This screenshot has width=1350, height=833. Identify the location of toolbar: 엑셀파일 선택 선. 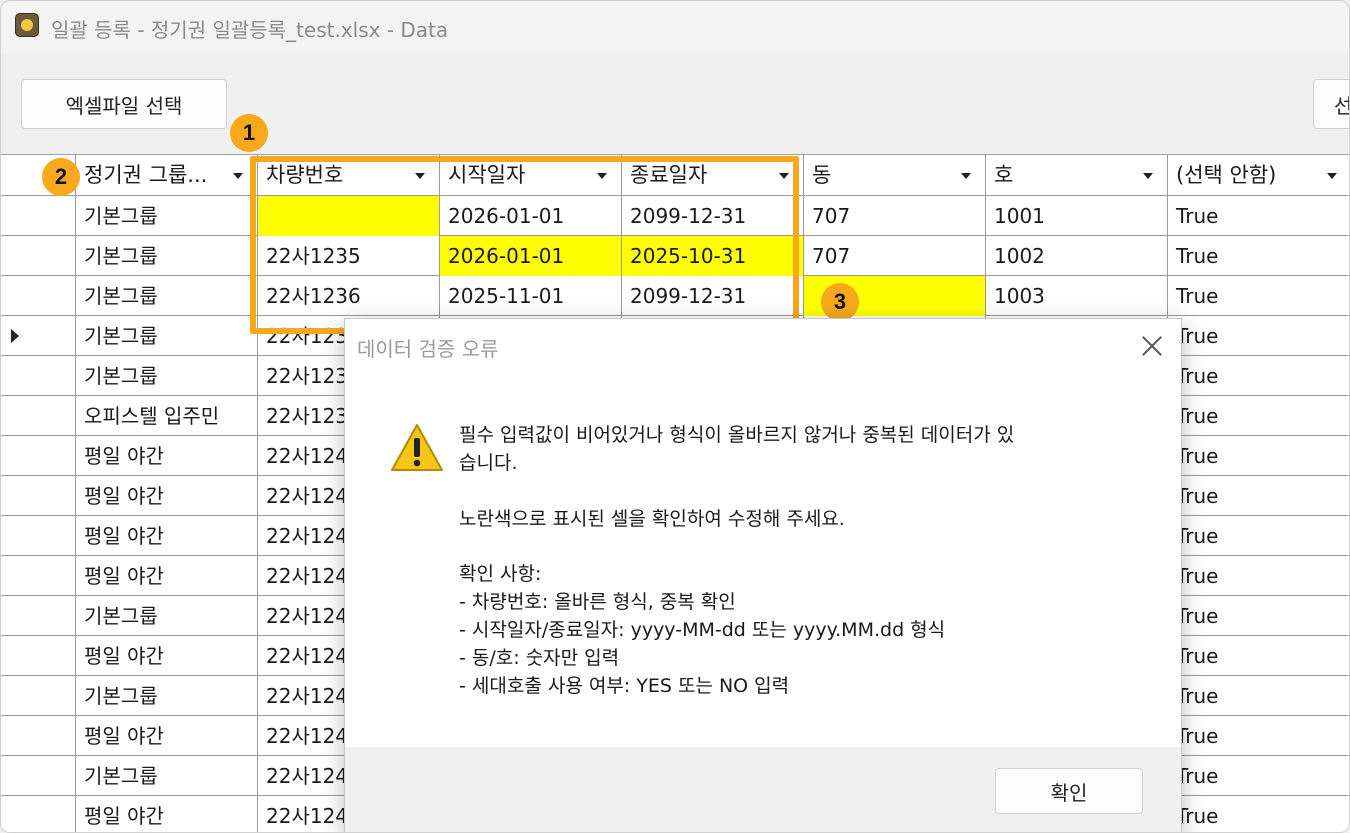
(675, 103).